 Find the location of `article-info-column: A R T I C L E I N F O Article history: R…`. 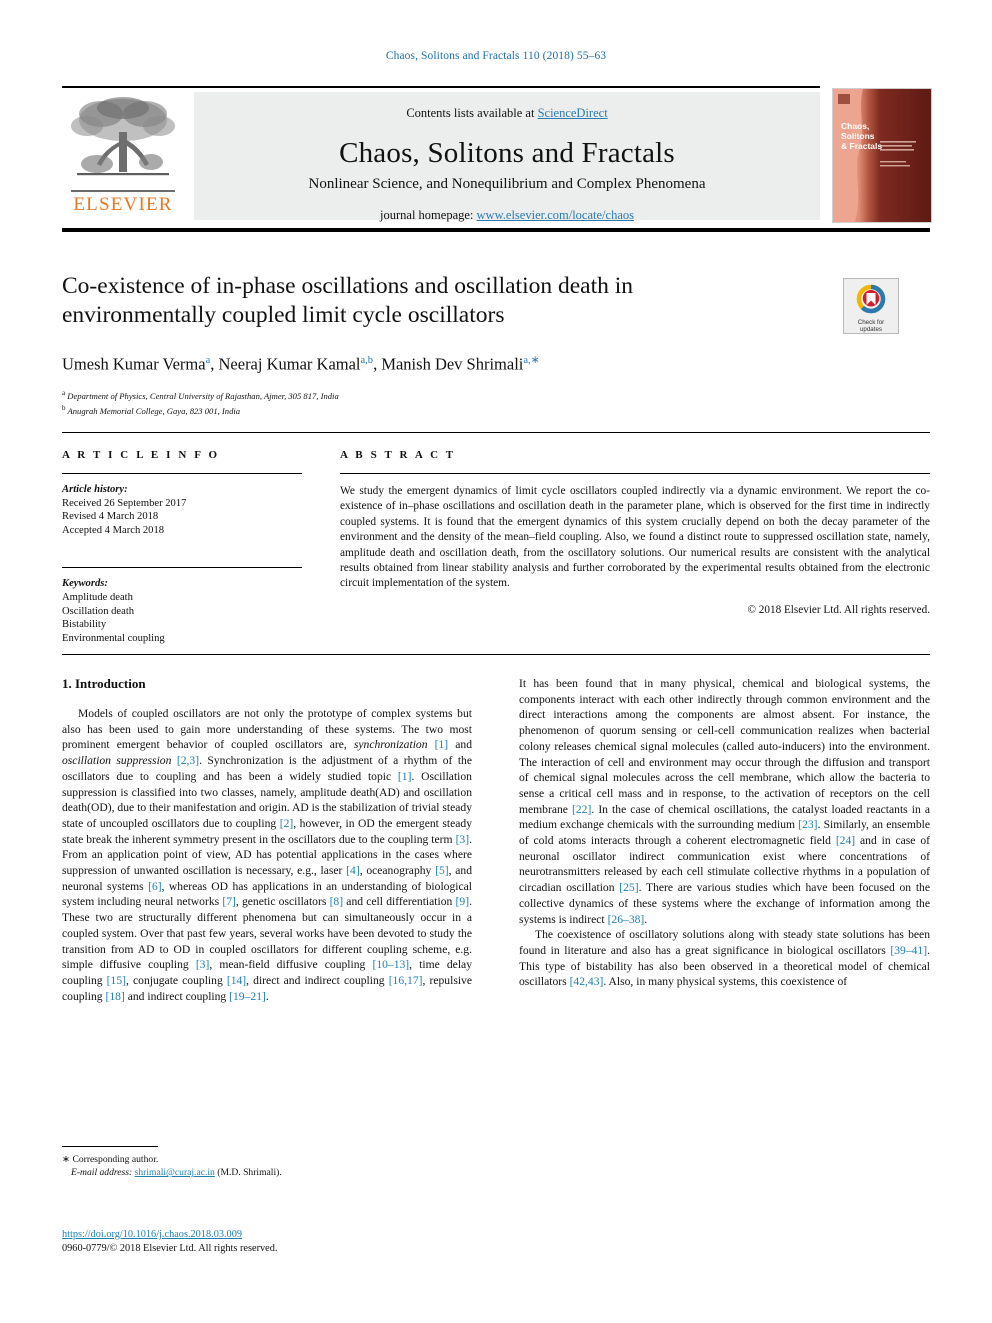

article-info-column: A R T I C L E I N F O Article history: R… is located at coordinates (182, 547).